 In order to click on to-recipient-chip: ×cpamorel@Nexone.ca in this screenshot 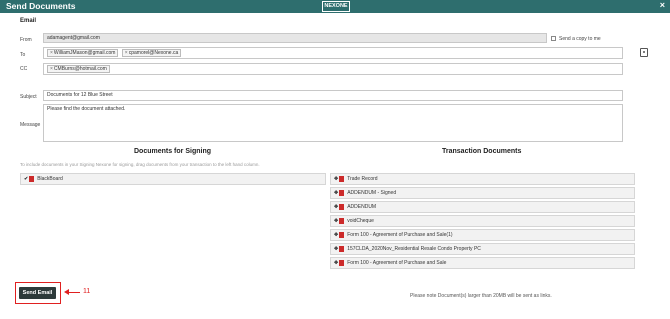, I will do `click(151, 53)`.